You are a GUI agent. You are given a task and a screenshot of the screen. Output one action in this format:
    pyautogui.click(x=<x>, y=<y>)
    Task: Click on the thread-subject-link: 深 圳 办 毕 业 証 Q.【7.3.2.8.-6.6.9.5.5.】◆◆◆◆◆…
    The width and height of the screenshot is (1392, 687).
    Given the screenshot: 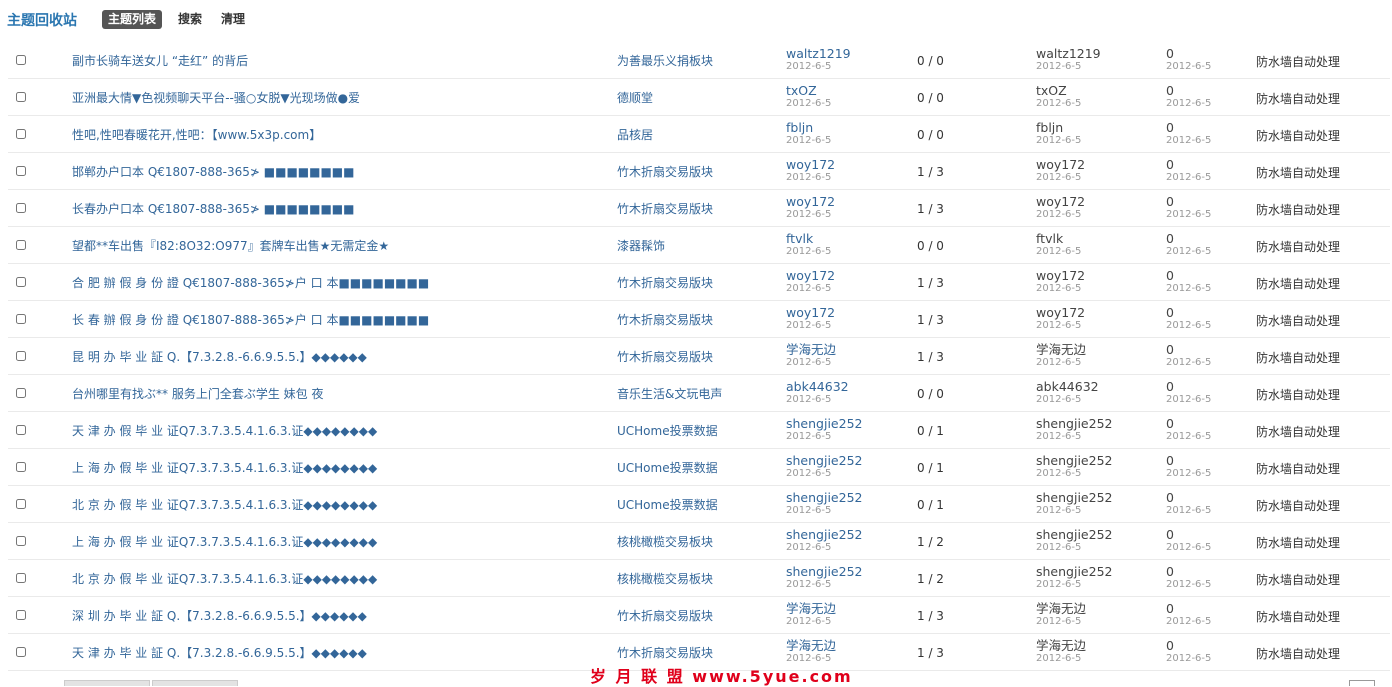 What is the action you would take?
    pyautogui.click(x=219, y=615)
    